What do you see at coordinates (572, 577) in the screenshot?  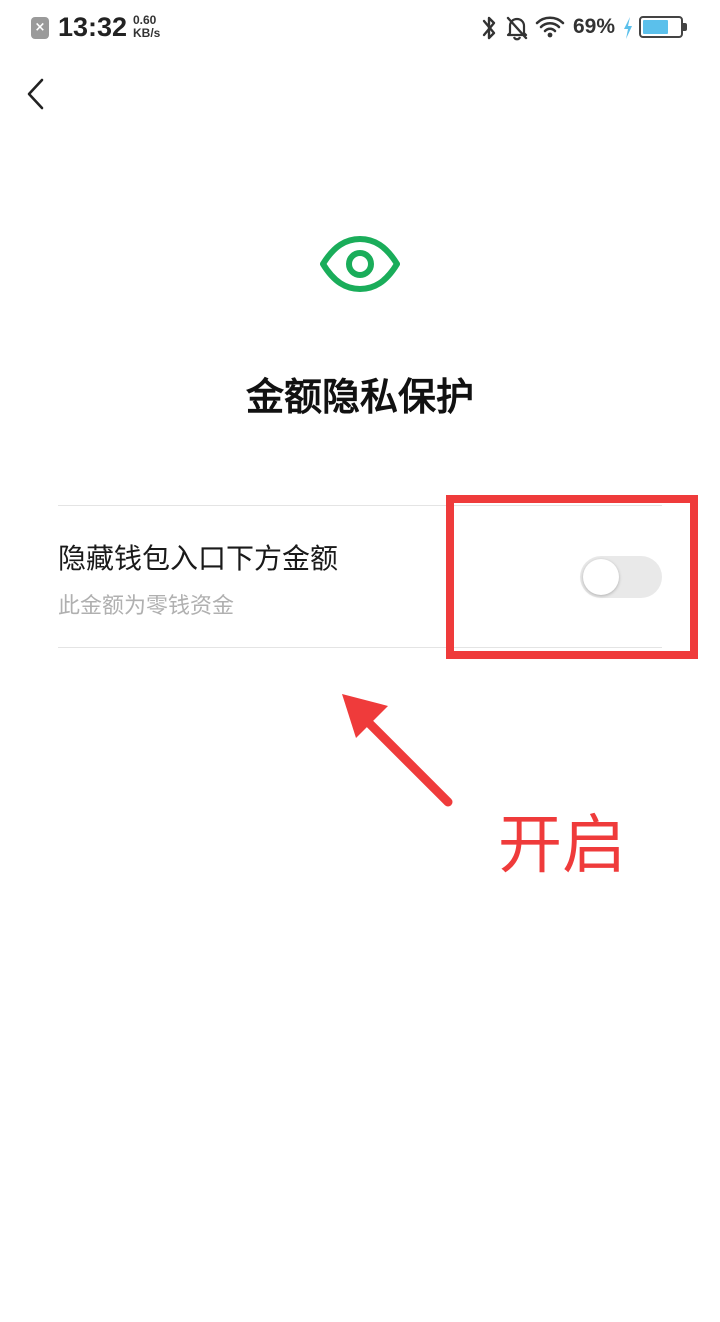 I see `annotation-highlight-box` at bounding box center [572, 577].